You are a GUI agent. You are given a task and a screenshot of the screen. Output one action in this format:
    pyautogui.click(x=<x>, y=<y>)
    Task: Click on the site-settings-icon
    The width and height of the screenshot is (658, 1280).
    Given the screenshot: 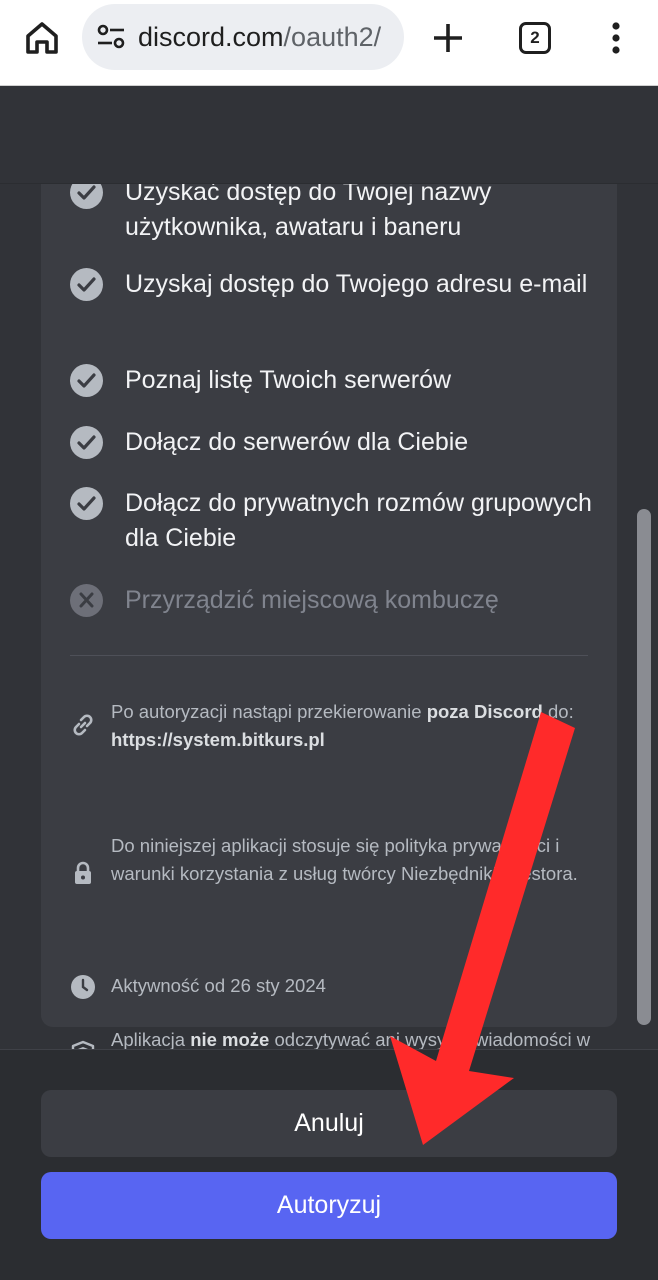 What is the action you would take?
    pyautogui.click(x=111, y=37)
    